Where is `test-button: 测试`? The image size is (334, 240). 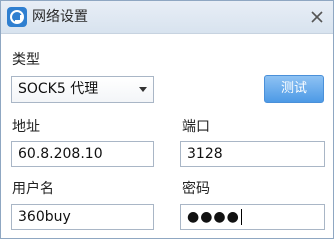 test-button: 测试 is located at coordinates (294, 89).